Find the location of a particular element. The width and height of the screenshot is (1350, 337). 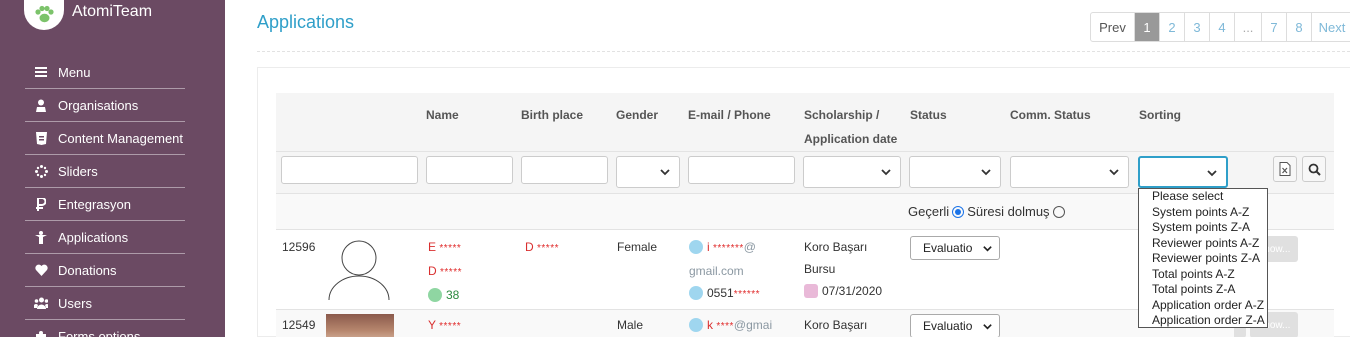

application-date: 07/31/2020 is located at coordinates (852, 291).